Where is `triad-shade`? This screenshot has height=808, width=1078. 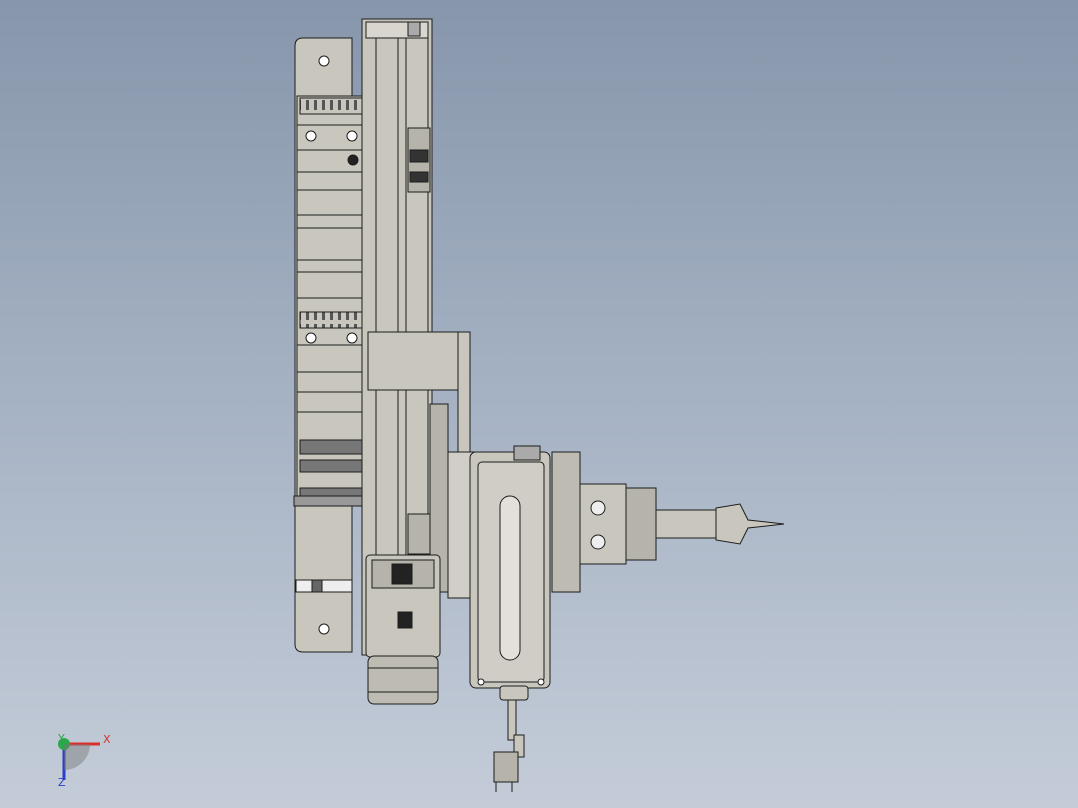
triad-shade is located at coordinates (77, 757).